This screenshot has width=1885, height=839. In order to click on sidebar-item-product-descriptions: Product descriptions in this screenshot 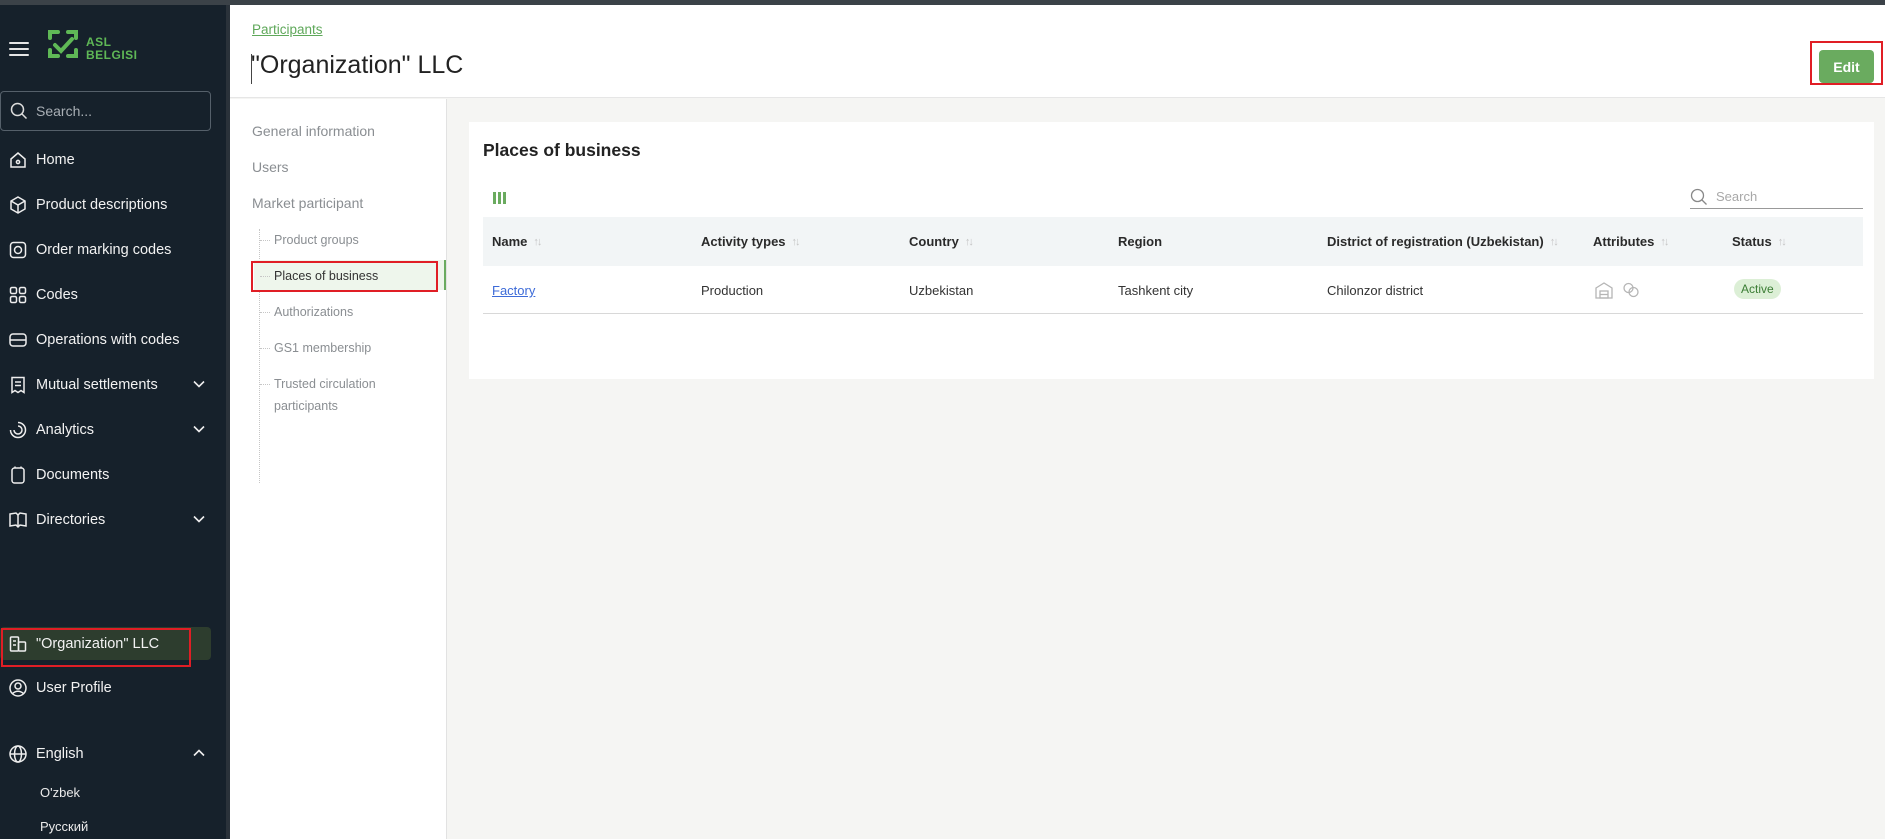, I will do `click(113, 205)`.